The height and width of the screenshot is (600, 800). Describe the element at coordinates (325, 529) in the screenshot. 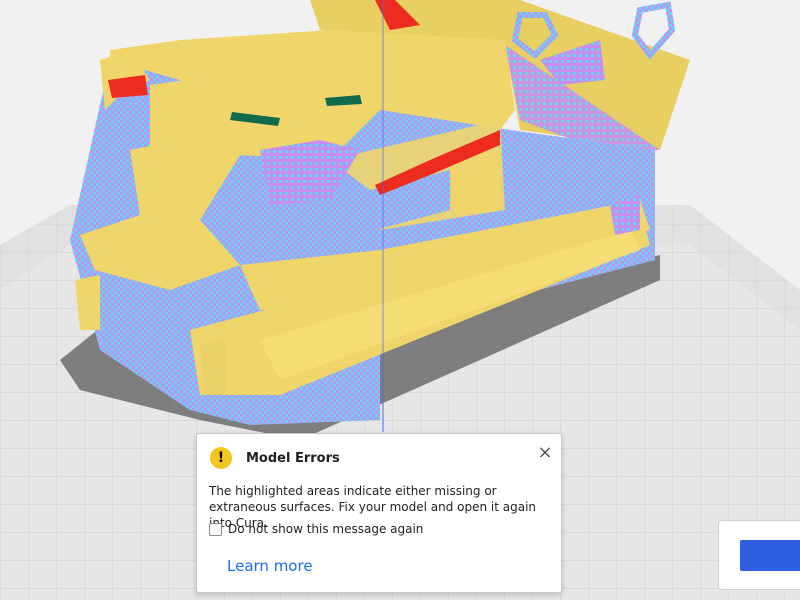

I see `dont-show-again-label: Do not show this message again` at that location.